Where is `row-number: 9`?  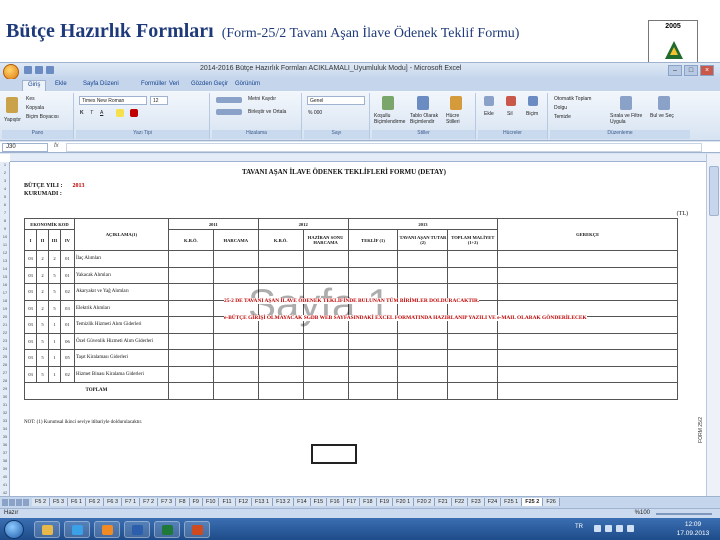 row-number: 9 is located at coordinates (5, 228).